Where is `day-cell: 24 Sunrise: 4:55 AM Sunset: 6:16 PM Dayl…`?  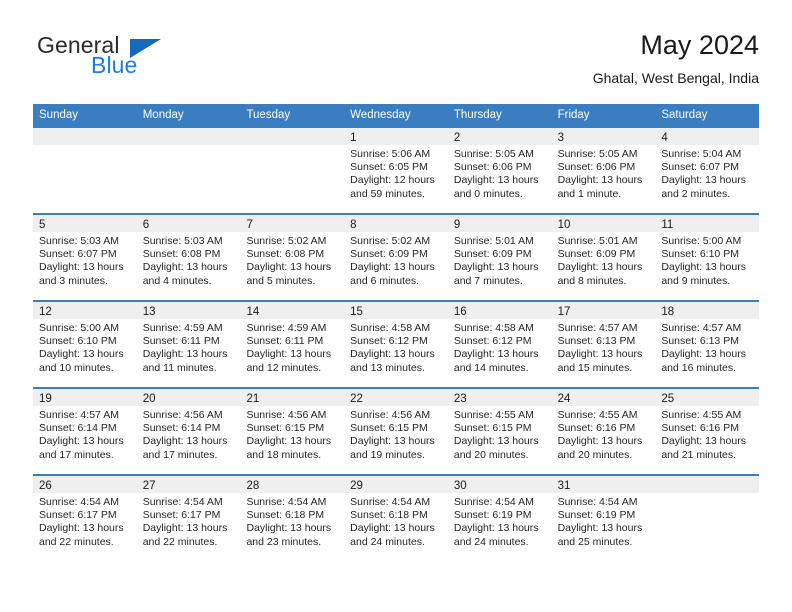 day-cell: 24 Sunrise: 4:55 AM Sunset: 6:16 PM Dayl… is located at coordinates (603, 431).